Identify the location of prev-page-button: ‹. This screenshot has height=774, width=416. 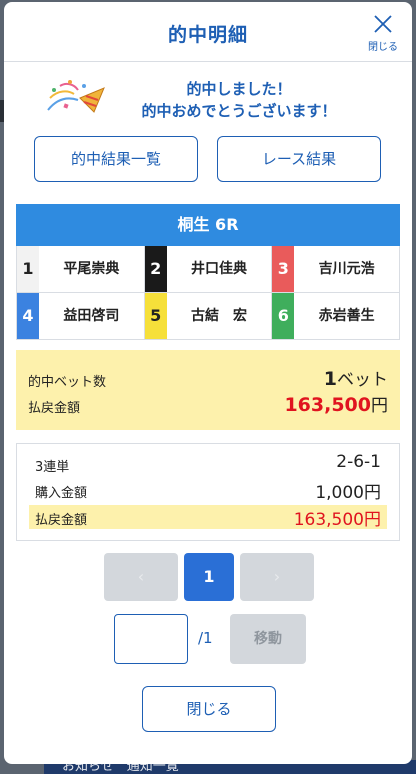
(141, 577).